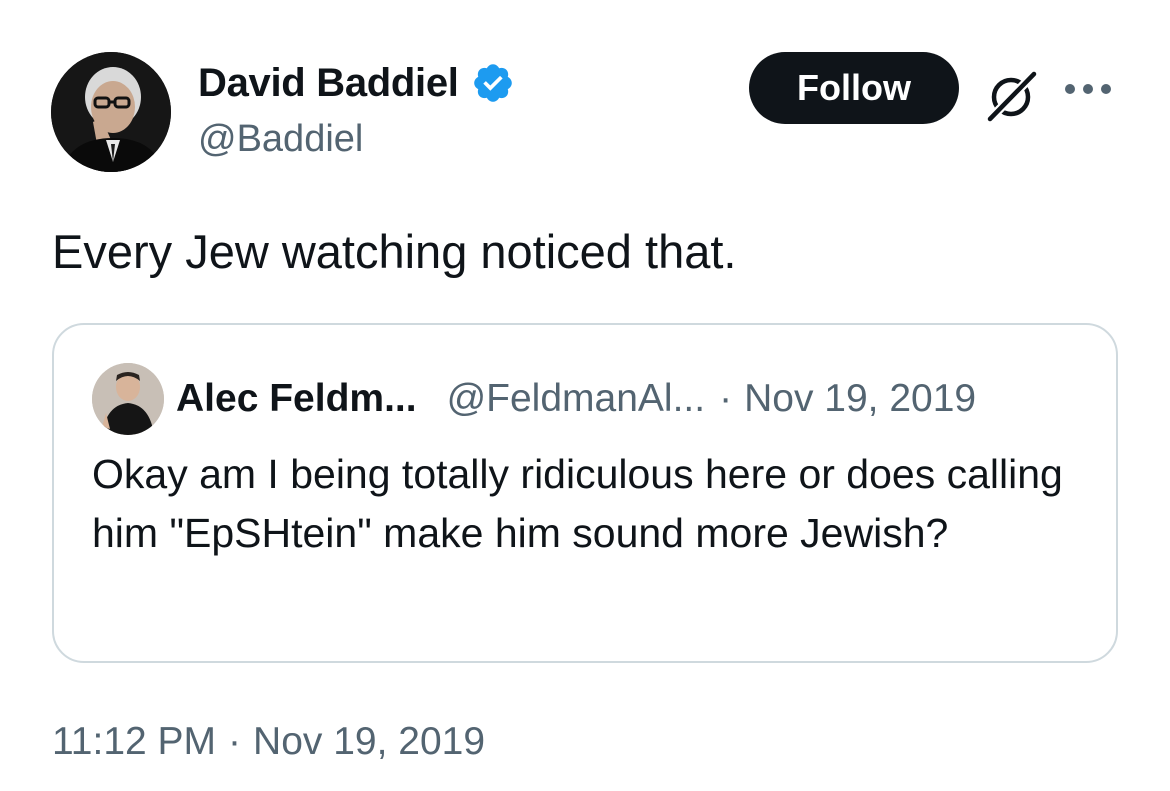 The image size is (1170, 791). Describe the element at coordinates (854, 88) in the screenshot. I see `follow-button: Follow` at that location.